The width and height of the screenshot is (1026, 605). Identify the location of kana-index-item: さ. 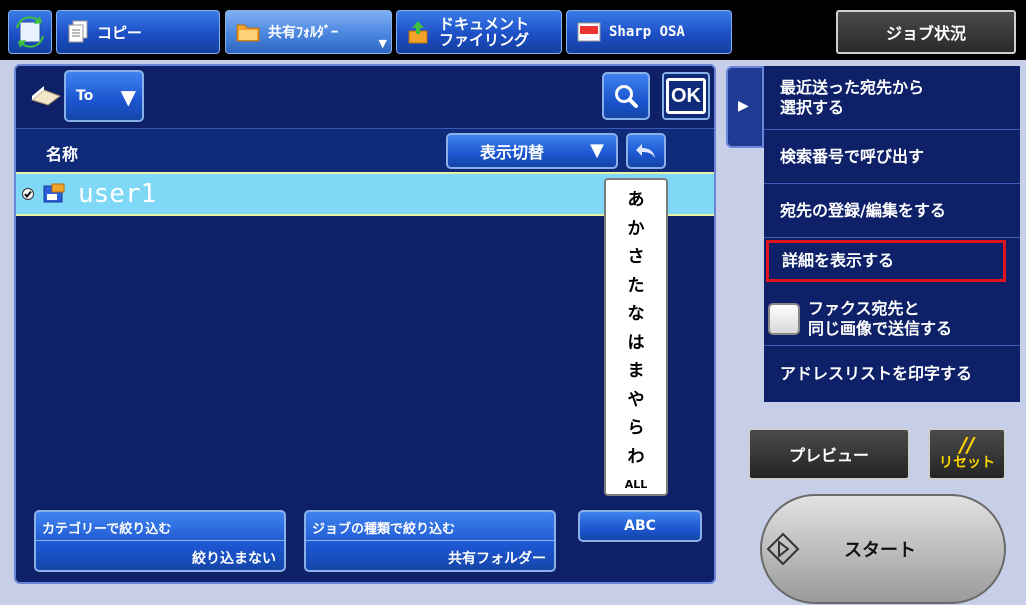
(636, 257).